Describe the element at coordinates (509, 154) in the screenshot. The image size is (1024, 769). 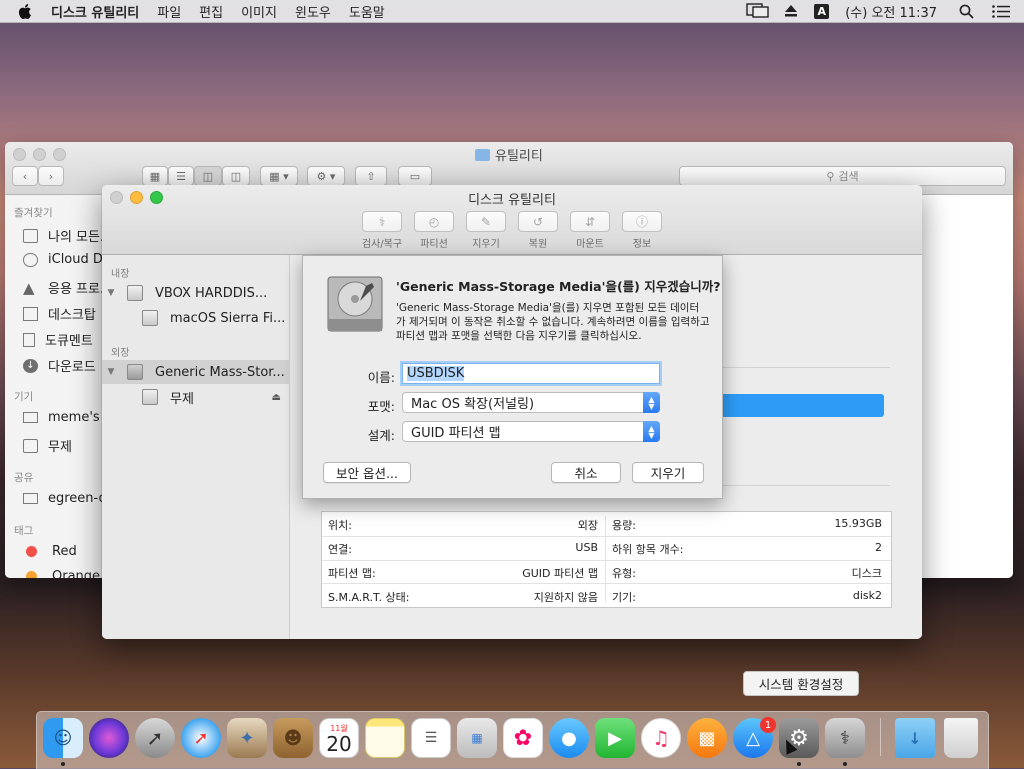
I see `finder-title-wrap: 유틸리티` at that location.